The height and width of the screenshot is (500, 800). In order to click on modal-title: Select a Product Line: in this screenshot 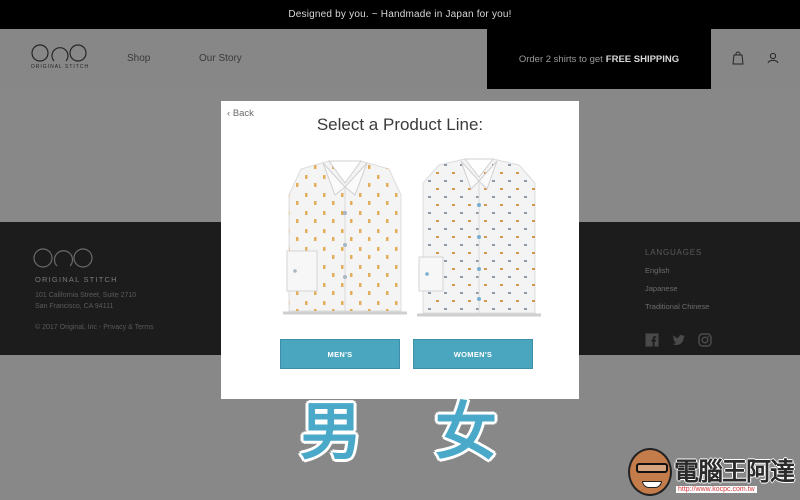, I will do `click(400, 124)`.